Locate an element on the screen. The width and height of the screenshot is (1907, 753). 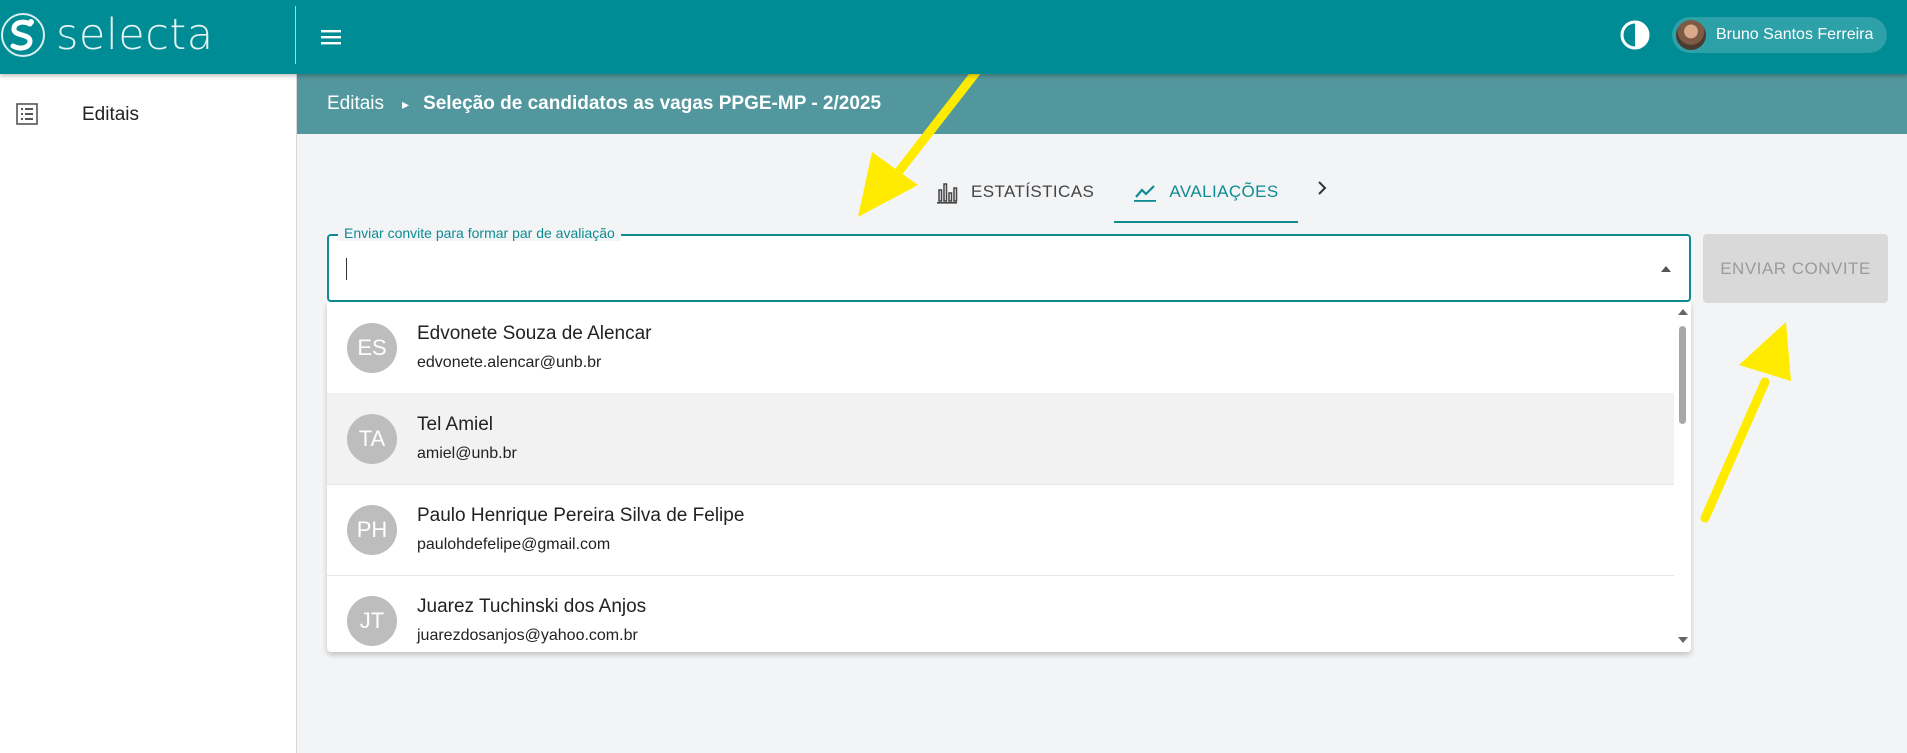
menu-button is located at coordinates (331, 37).